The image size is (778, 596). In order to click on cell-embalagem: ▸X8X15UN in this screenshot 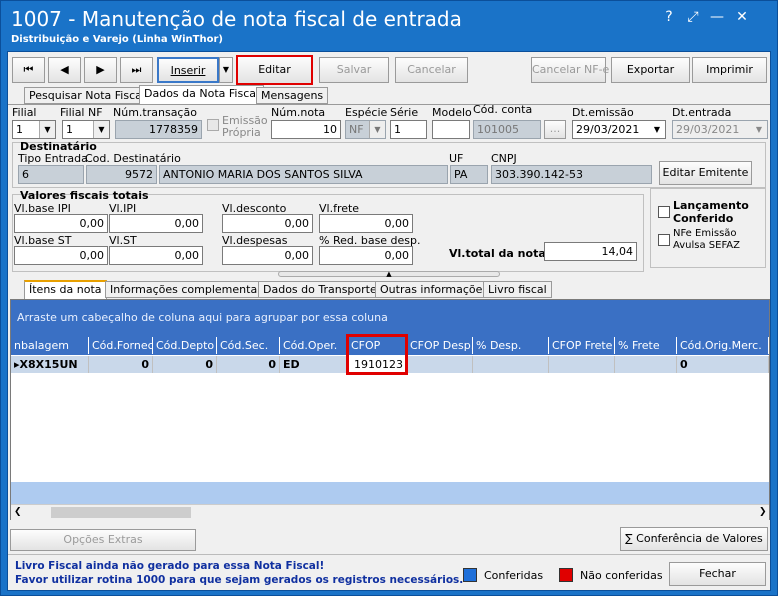, I will do `click(50, 364)`.